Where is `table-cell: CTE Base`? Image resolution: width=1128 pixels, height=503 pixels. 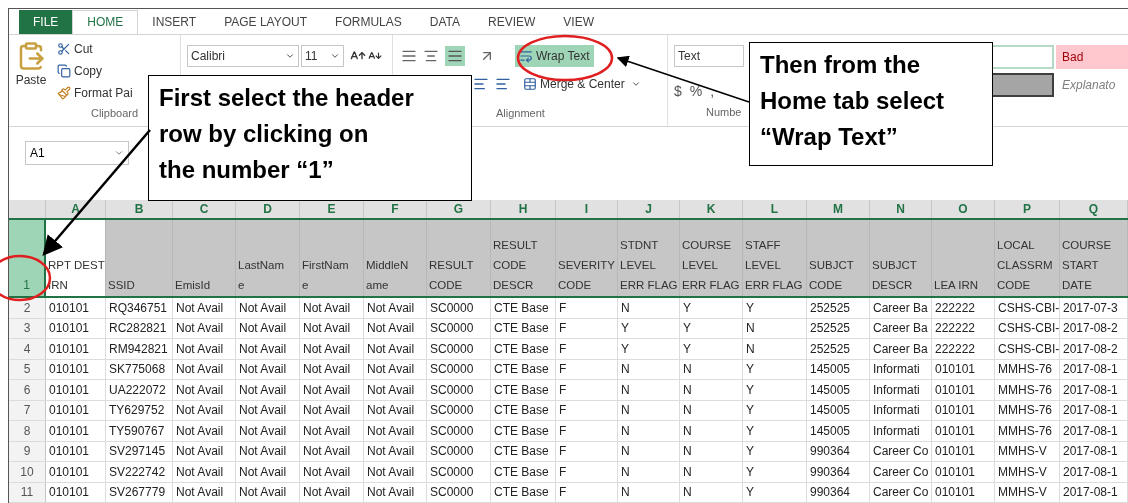
table-cell: CTE Base is located at coordinates (523, 410).